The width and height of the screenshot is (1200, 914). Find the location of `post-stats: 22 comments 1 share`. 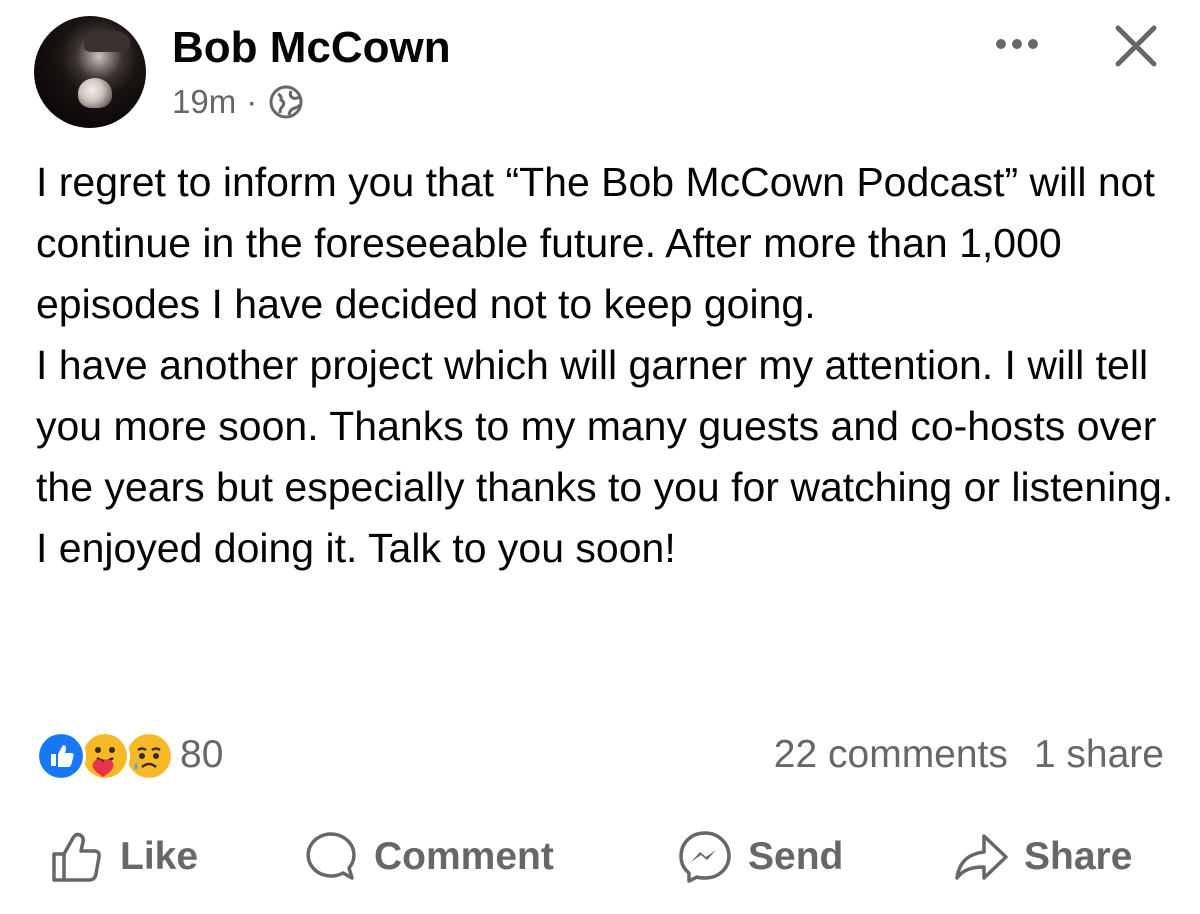

post-stats: 22 comments 1 share is located at coordinates (969, 755).